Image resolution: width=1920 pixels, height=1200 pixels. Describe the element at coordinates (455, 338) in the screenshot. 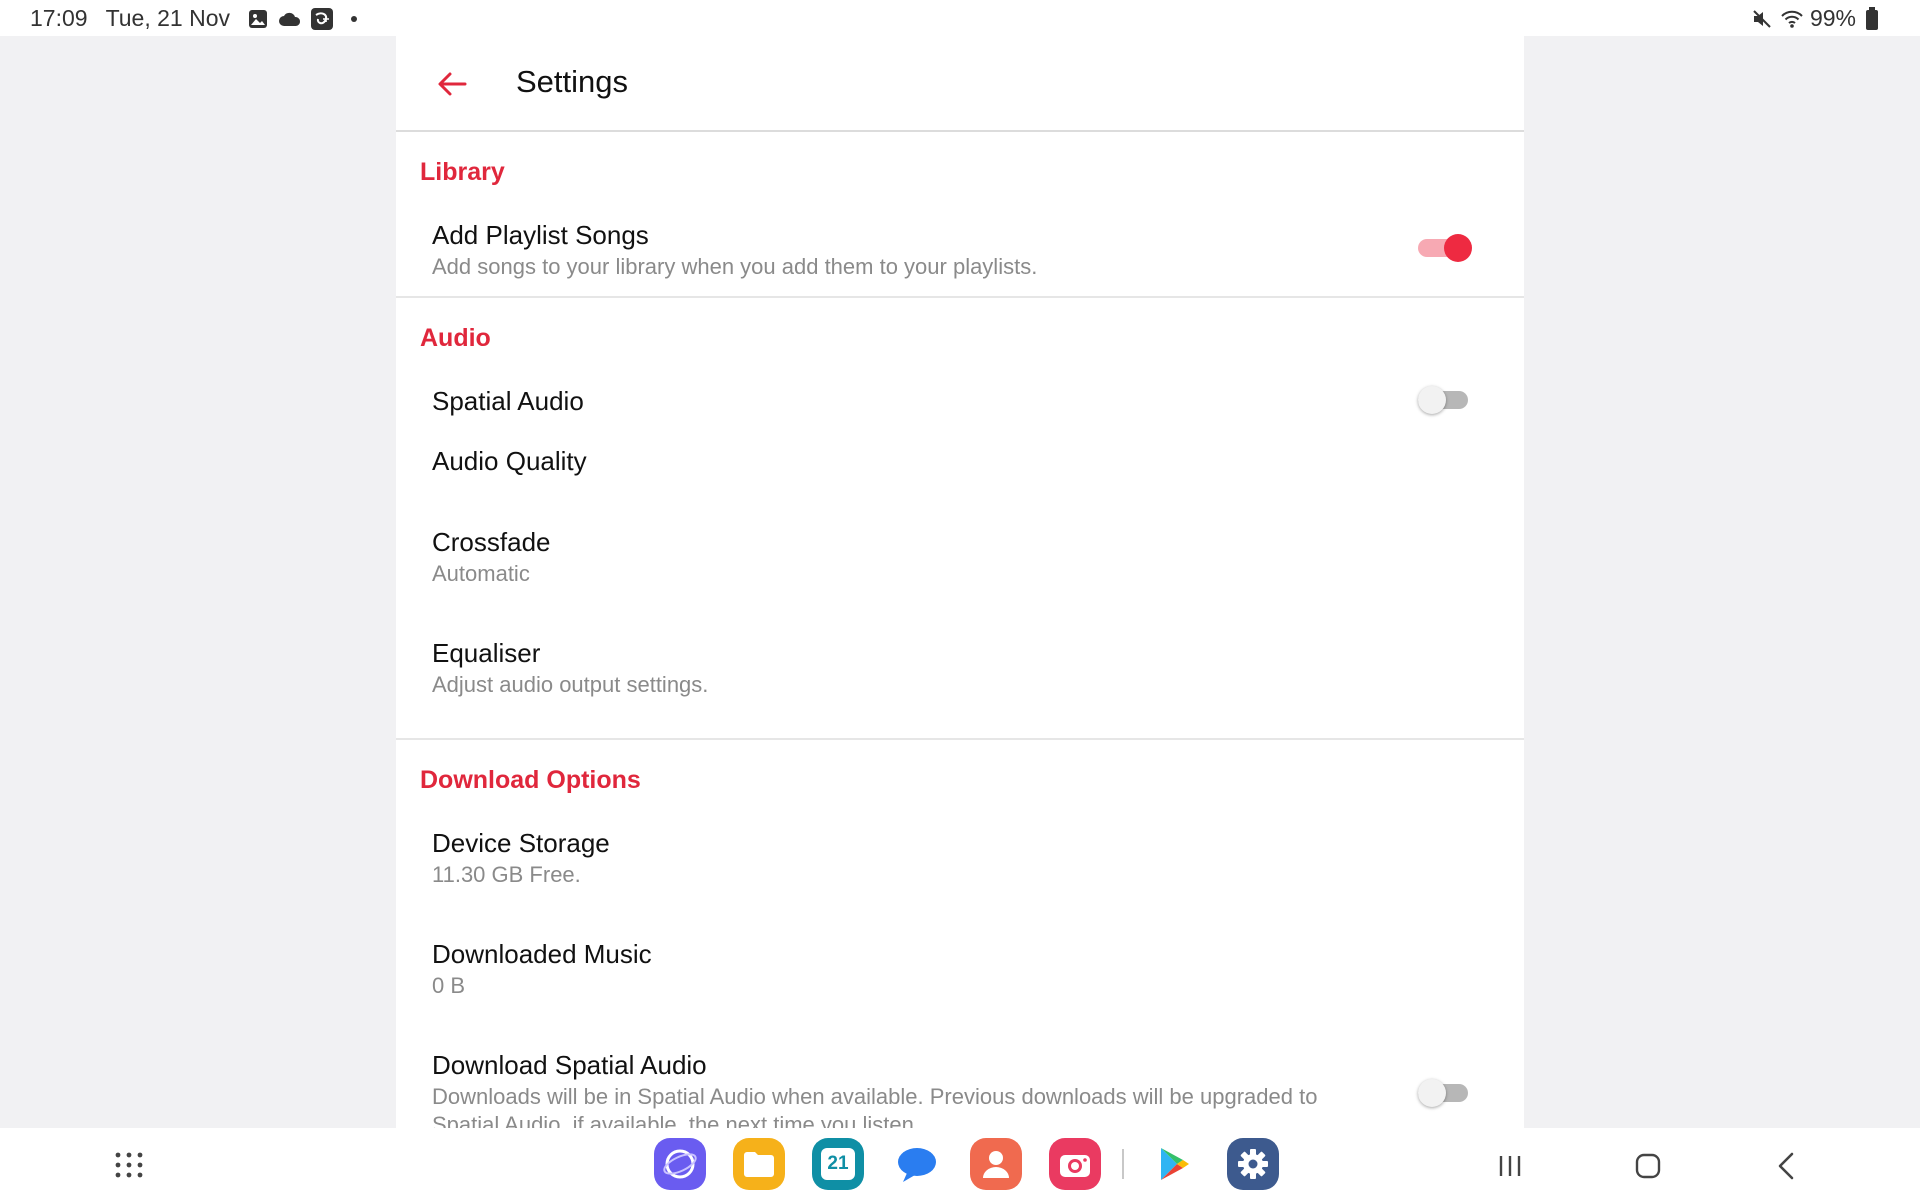

I see `section-header-audio: Audio` at that location.